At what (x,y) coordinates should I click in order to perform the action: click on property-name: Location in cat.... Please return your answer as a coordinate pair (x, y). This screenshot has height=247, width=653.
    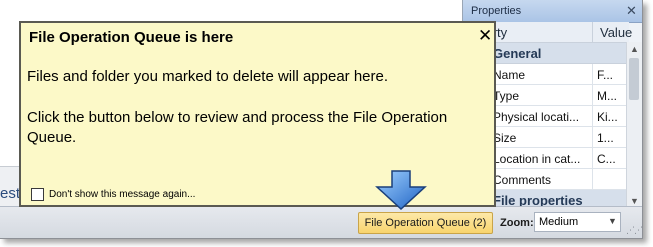
    Looking at the image, I should click on (537, 159).